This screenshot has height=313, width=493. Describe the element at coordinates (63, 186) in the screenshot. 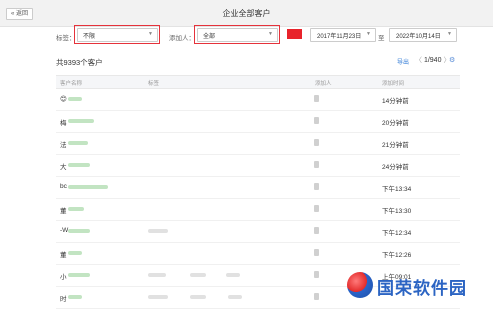

I see `customer-name: bc` at that location.